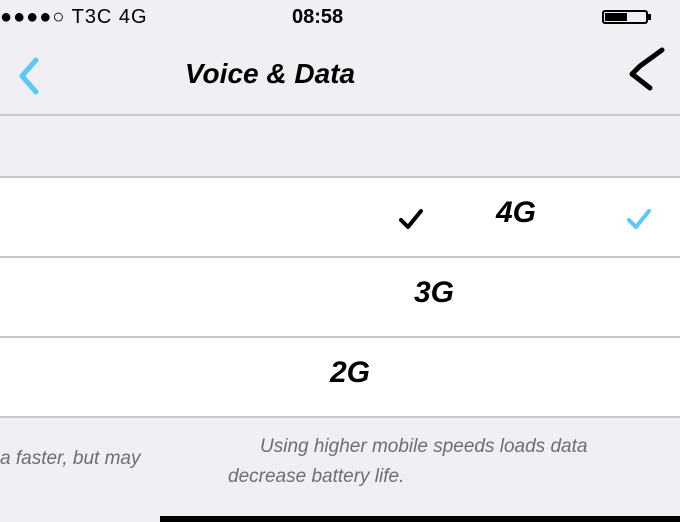 This screenshot has height=522, width=680. Describe the element at coordinates (74, 17) in the screenshot. I see `carrier-signal: ●●●●○ T3C 4G` at that location.